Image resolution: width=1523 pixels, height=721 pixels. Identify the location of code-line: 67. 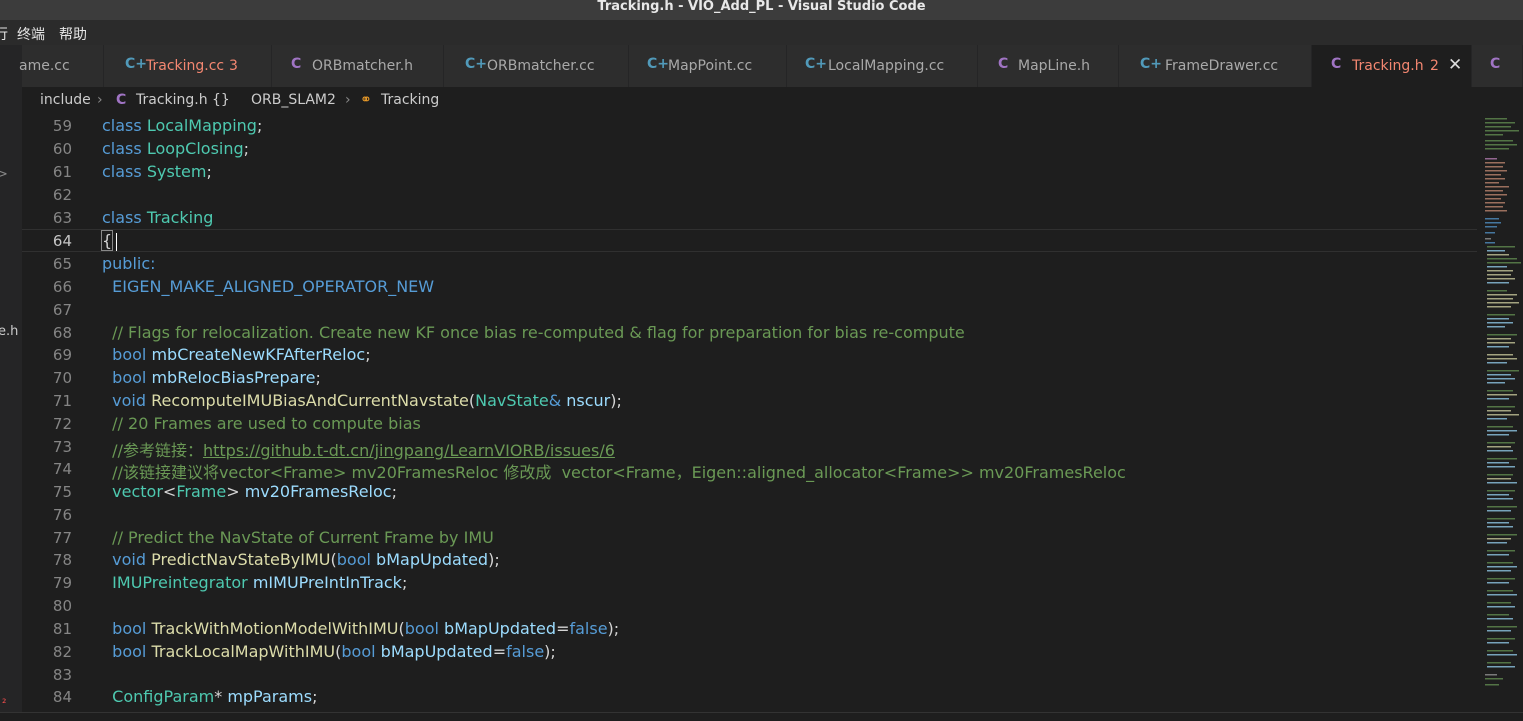
(749, 310).